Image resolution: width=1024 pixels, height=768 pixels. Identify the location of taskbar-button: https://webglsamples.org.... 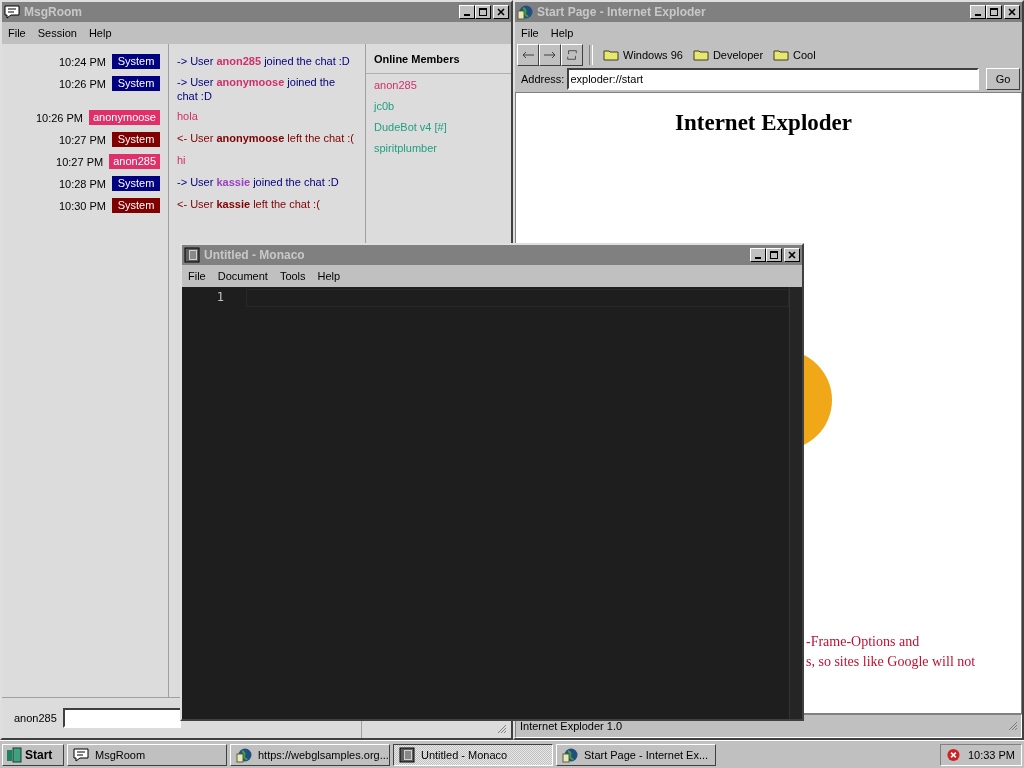
(310, 754).